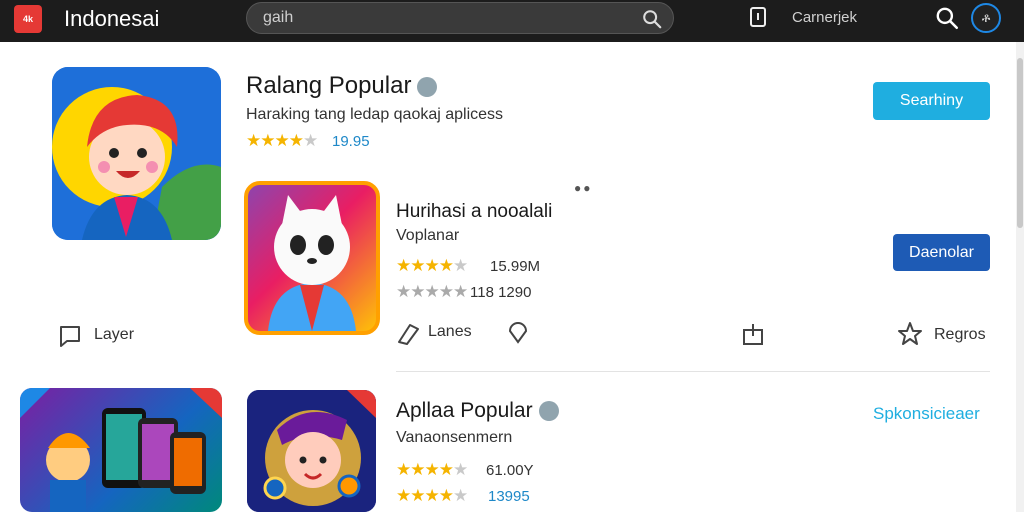  Describe the element at coordinates (941, 252) in the screenshot. I see `download-button: Daenolar` at that location.